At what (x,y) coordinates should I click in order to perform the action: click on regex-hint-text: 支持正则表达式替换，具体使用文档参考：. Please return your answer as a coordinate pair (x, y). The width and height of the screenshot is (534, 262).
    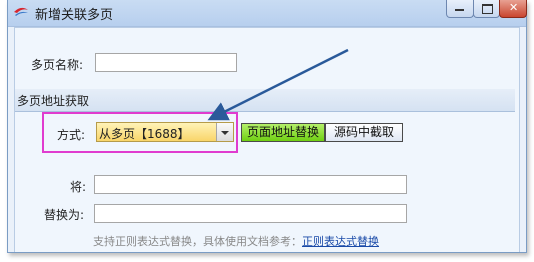
    Looking at the image, I should click on (197, 241).